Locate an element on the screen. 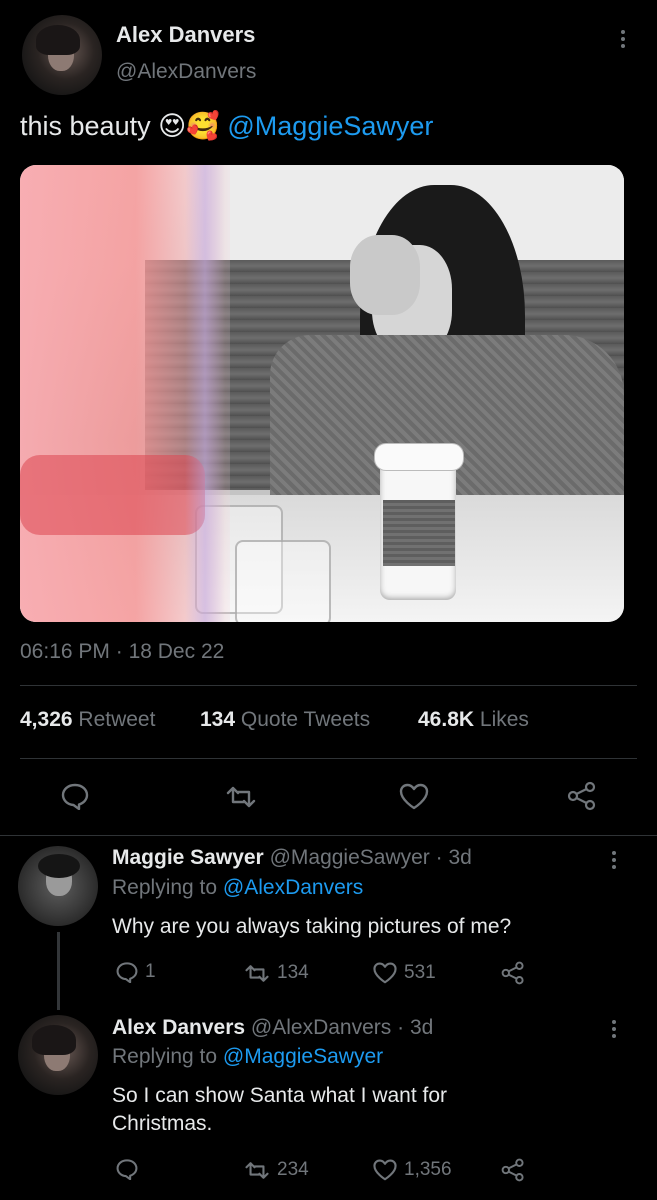  tweet-text: this beauty 😍🥰 @MaggieSawyer is located at coordinates (226, 126).